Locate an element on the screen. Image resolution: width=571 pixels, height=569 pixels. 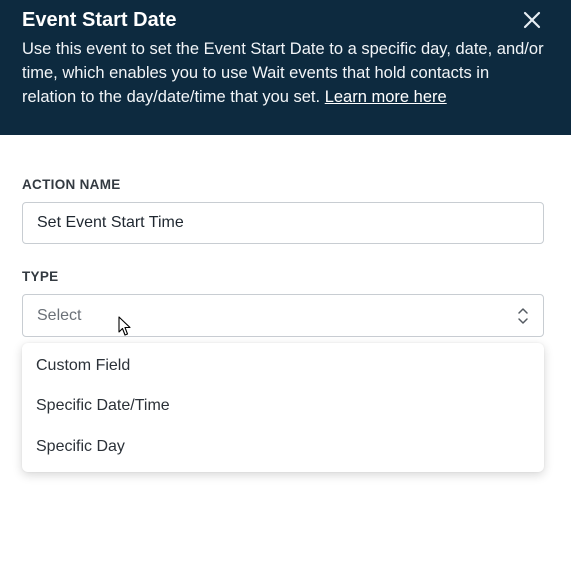
close-icon is located at coordinates (532, 20).